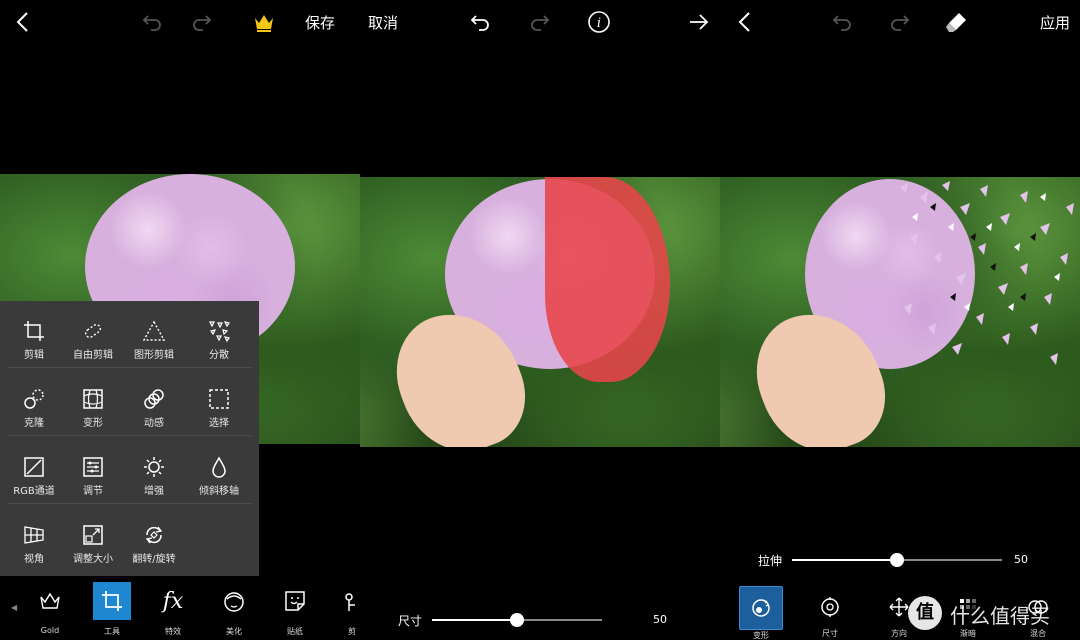 Image resolution: width=1080 pixels, height=640 pixels. I want to click on toolbar-gold: Gold, so click(50, 608).